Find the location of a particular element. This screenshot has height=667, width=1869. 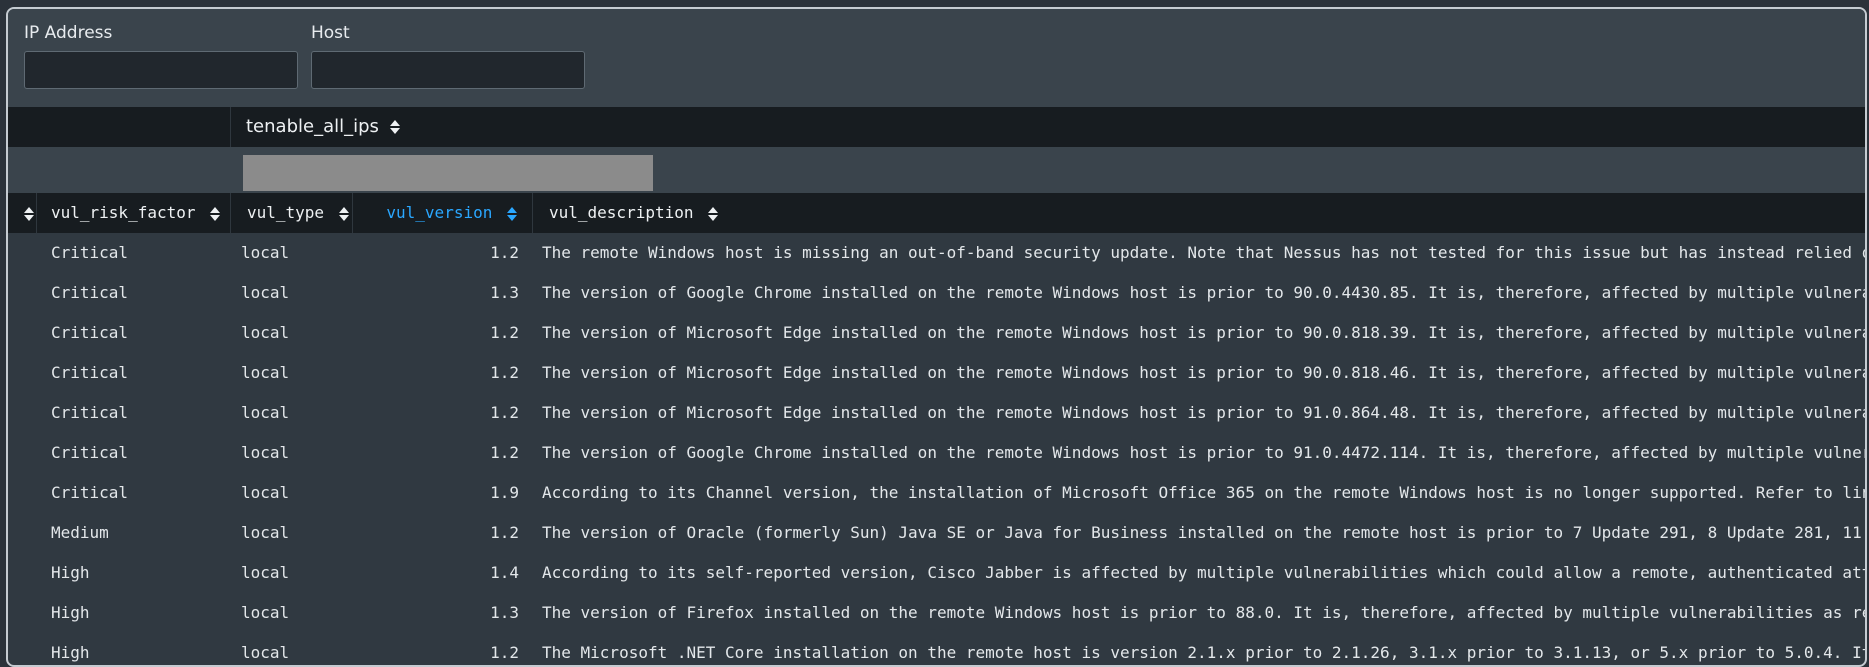

vul-risk-factor-column-header: vul_risk_factor is located at coordinates (134, 213).